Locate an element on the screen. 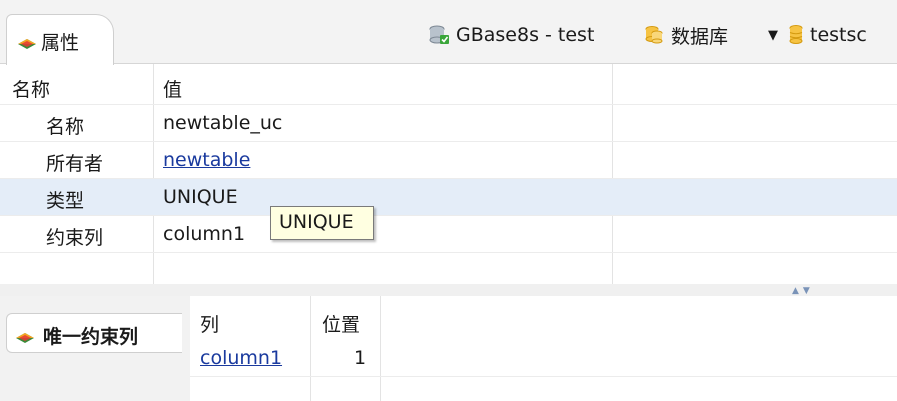 This screenshot has width=897, height=401. prop-value: newtable_uc is located at coordinates (223, 123).